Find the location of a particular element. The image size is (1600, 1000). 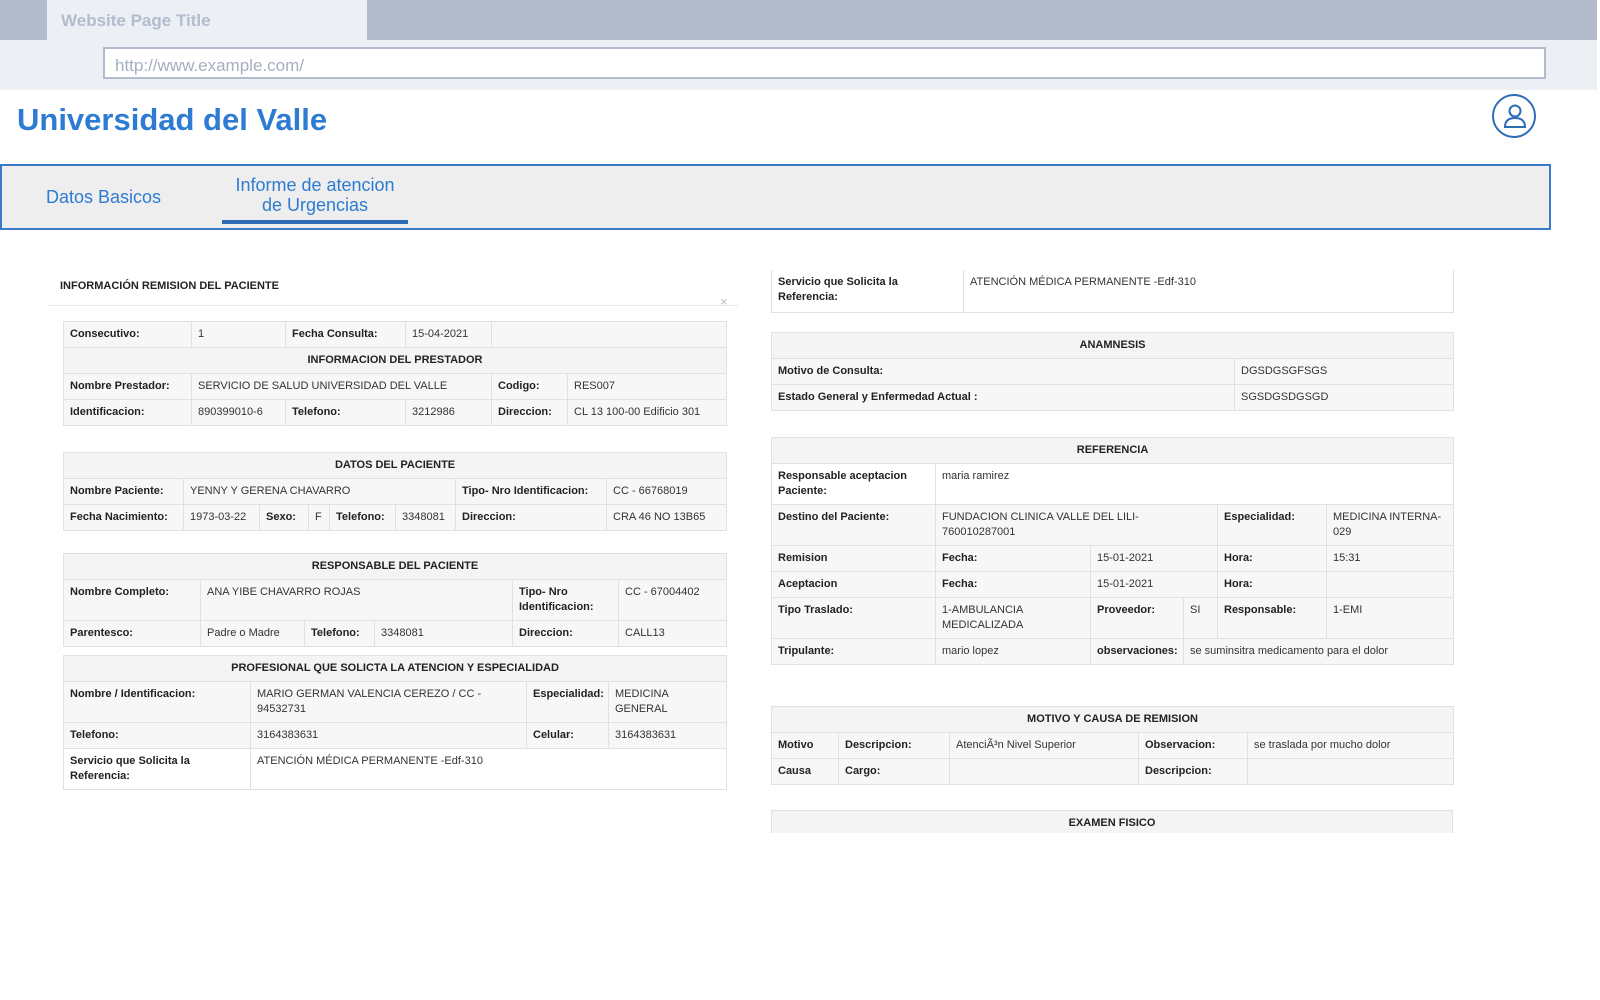

section-title: INFORMACIÓN REMISION DEL PACIENTE is located at coordinates (169, 286).